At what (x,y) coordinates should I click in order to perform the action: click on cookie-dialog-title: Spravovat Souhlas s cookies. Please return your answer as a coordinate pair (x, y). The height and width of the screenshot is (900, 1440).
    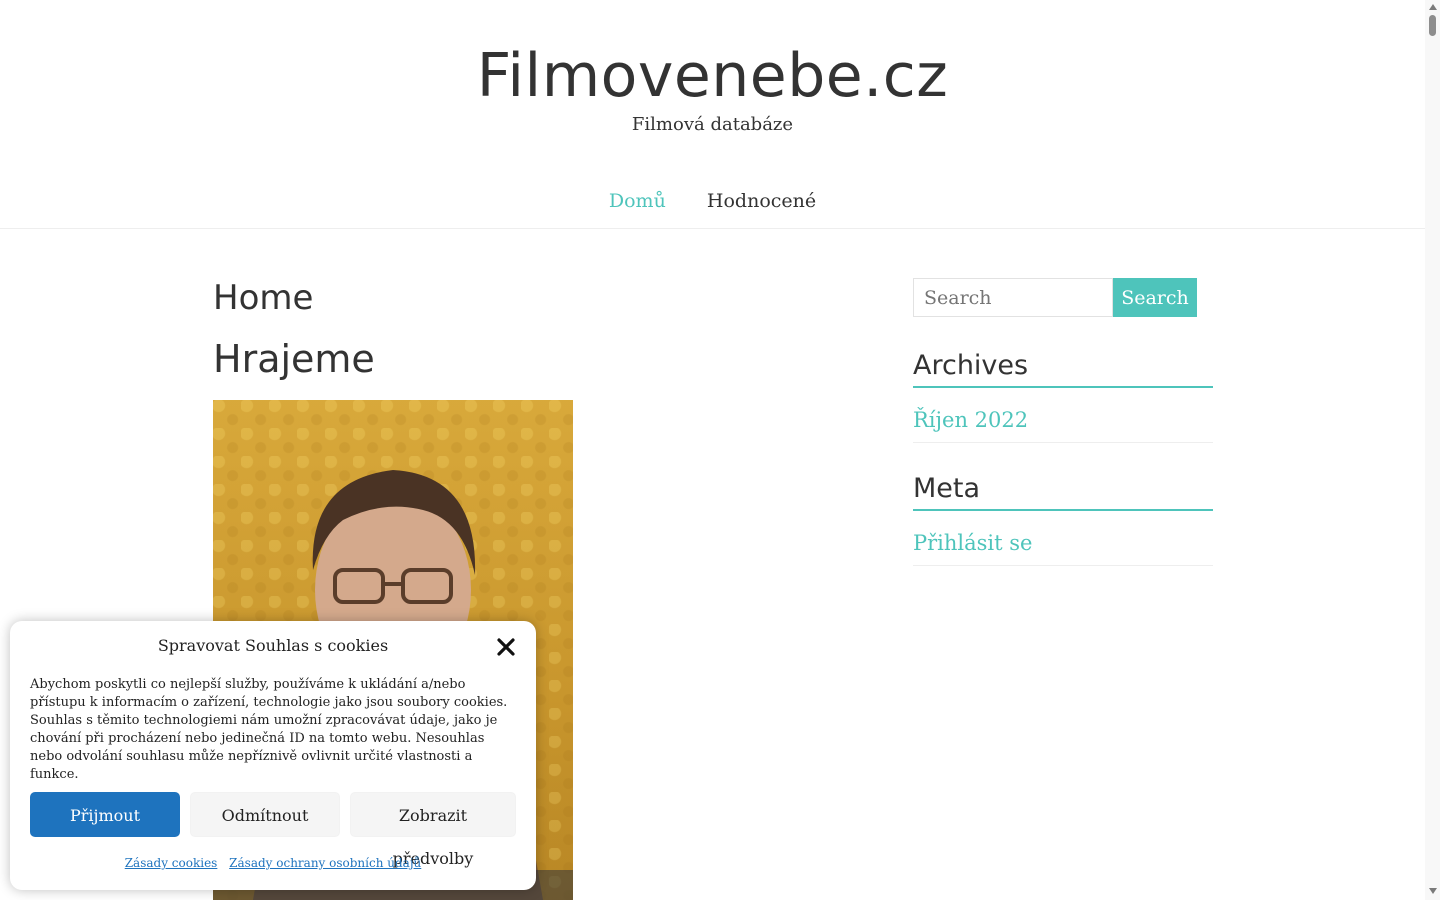
    Looking at the image, I should click on (273, 645).